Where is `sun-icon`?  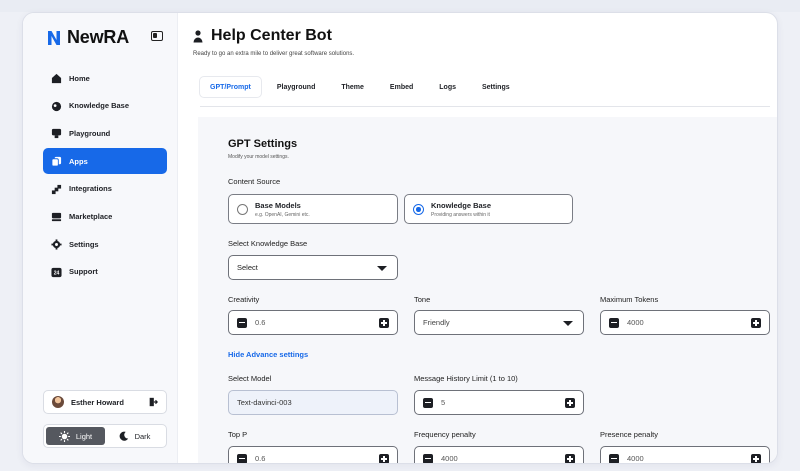
sun-icon is located at coordinates (64, 436).